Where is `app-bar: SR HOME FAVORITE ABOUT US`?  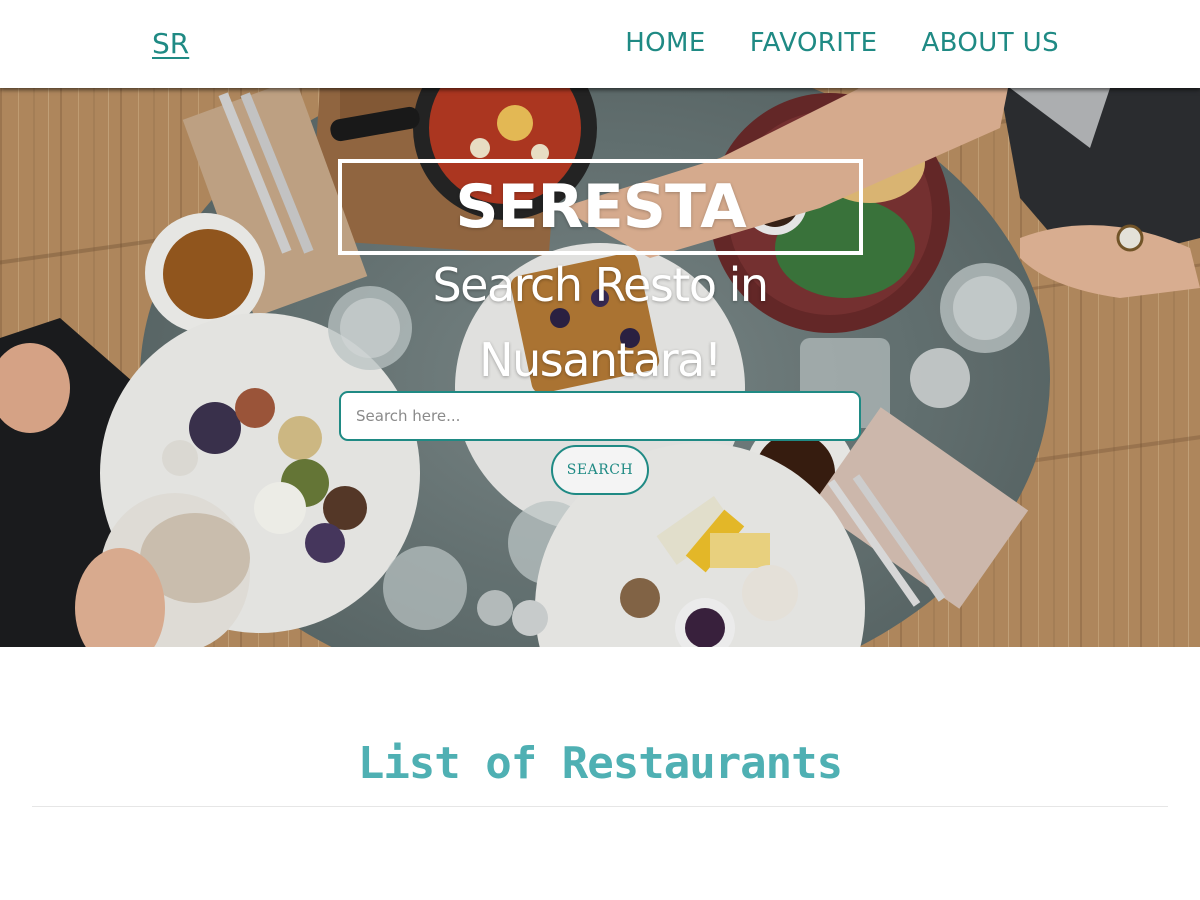 app-bar: SR HOME FAVORITE ABOUT US is located at coordinates (600, 44).